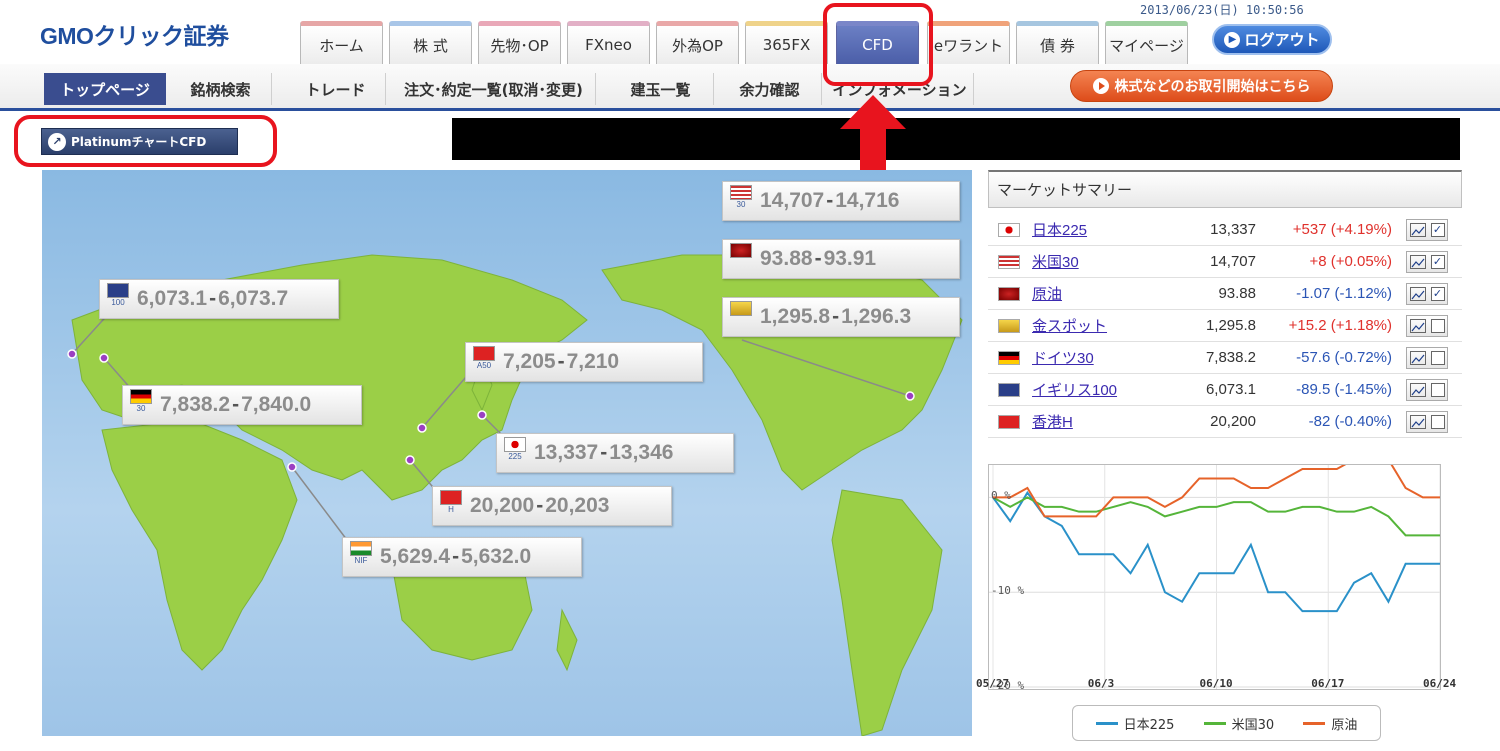 The image size is (1500, 751). Describe the element at coordinates (1009, 229) in the screenshot. I see `jp-flag-icon` at that location.